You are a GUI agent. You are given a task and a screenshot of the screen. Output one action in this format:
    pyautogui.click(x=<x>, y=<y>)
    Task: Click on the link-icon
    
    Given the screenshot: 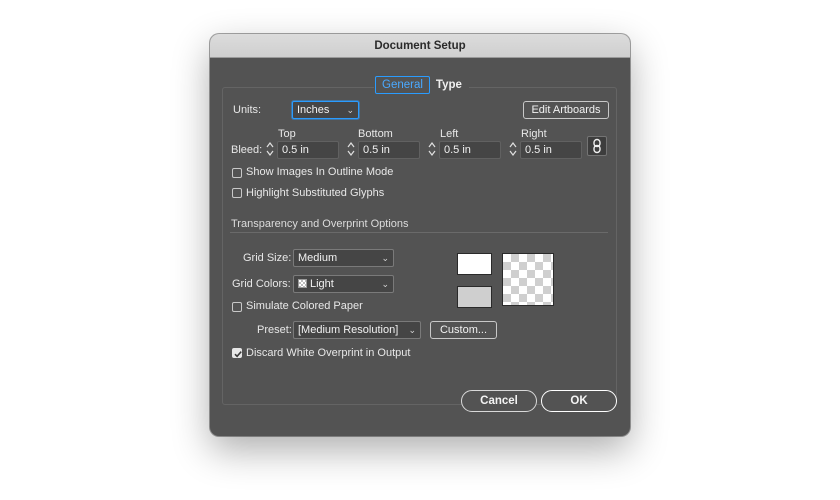 What is the action you would take?
    pyautogui.click(x=597, y=146)
    